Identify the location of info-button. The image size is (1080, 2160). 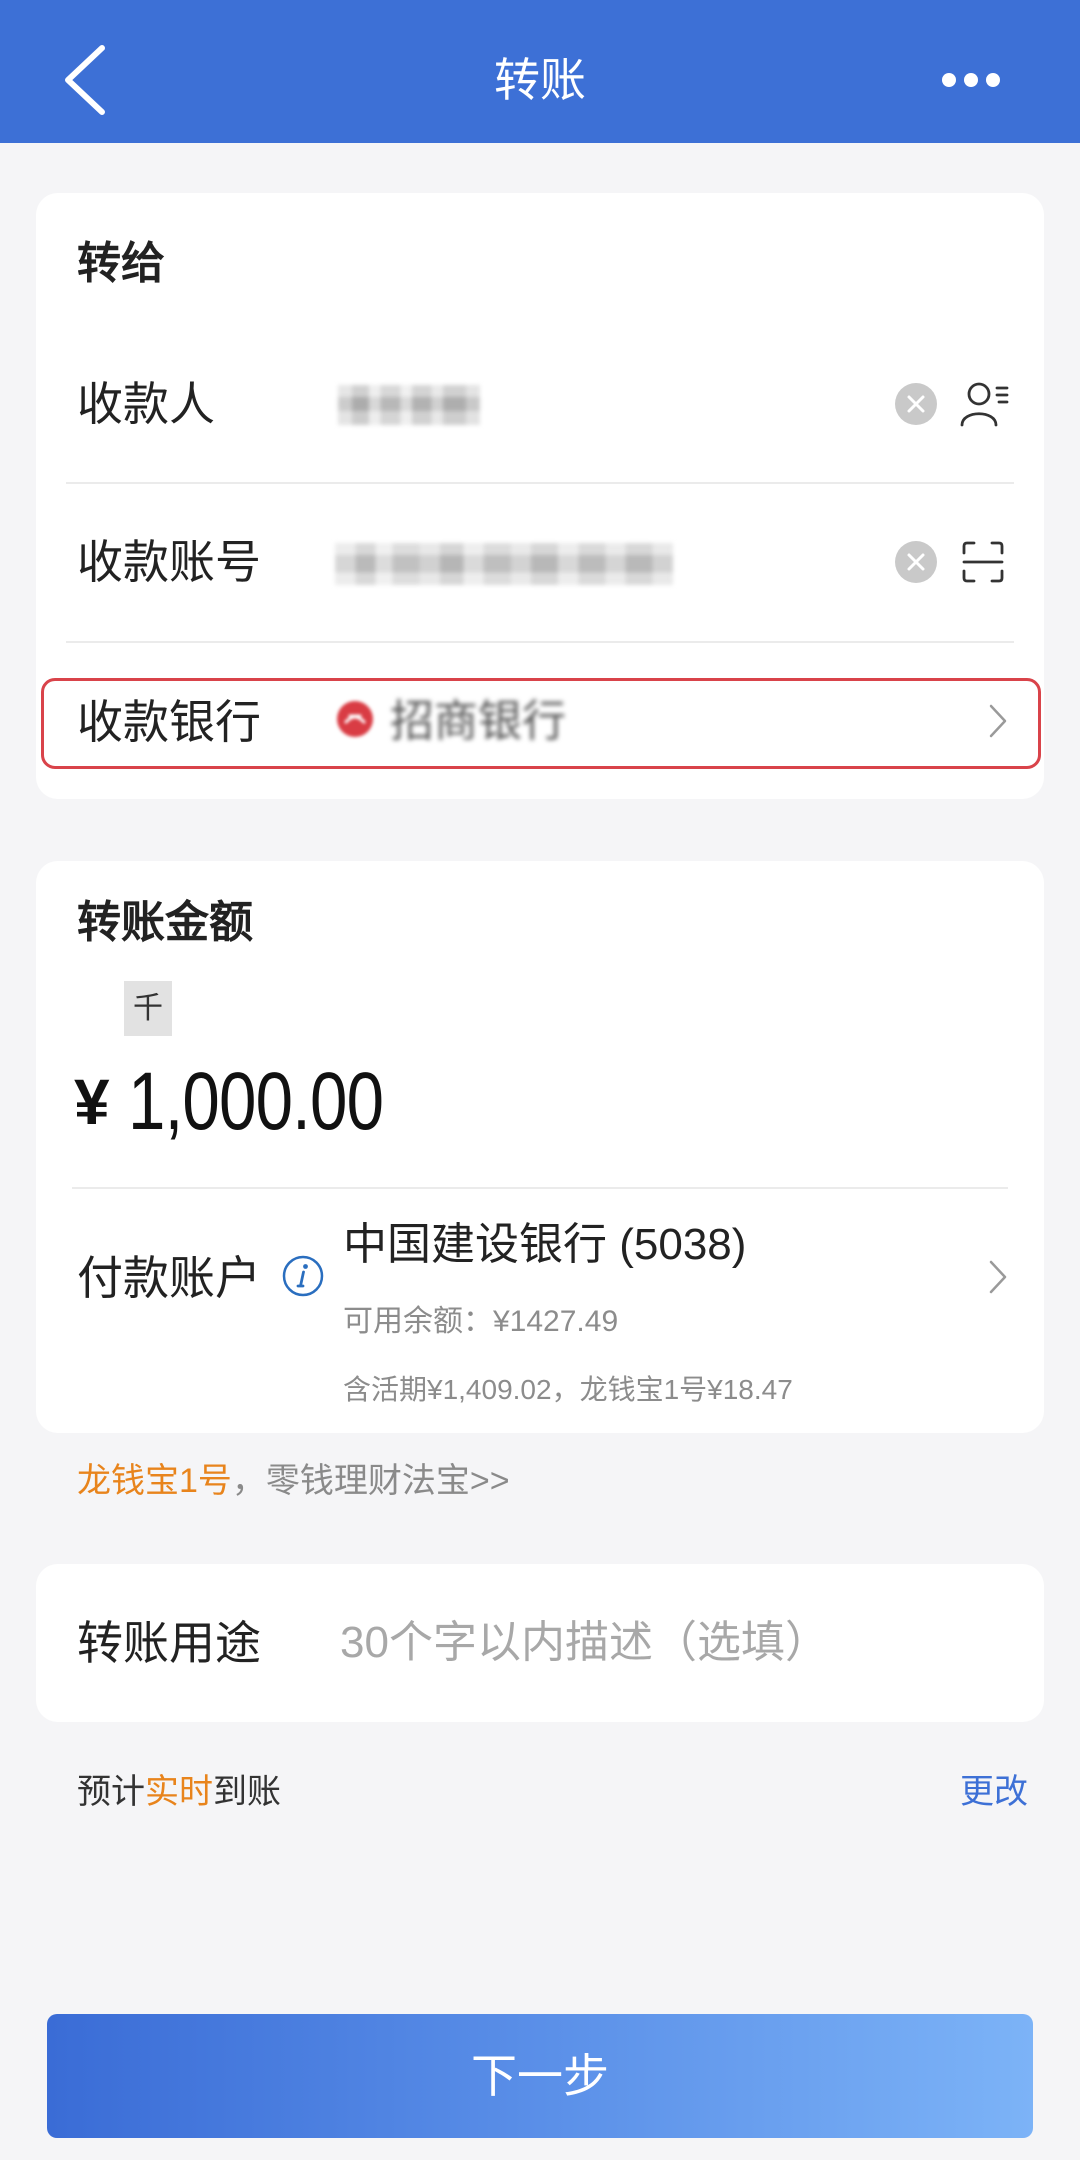
(303, 1276).